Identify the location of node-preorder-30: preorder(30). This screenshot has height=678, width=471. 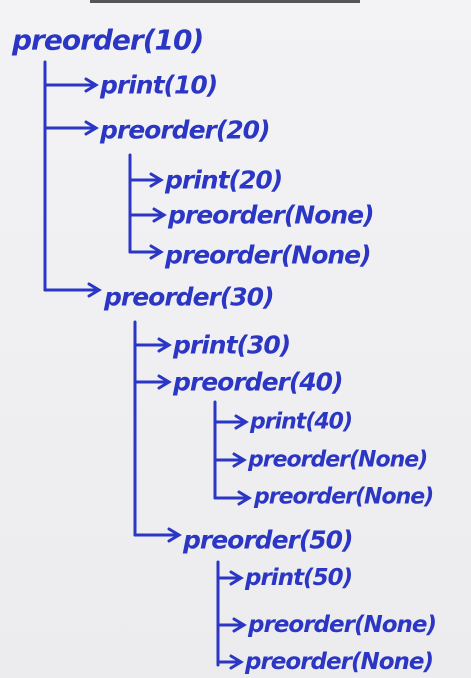
(189, 297).